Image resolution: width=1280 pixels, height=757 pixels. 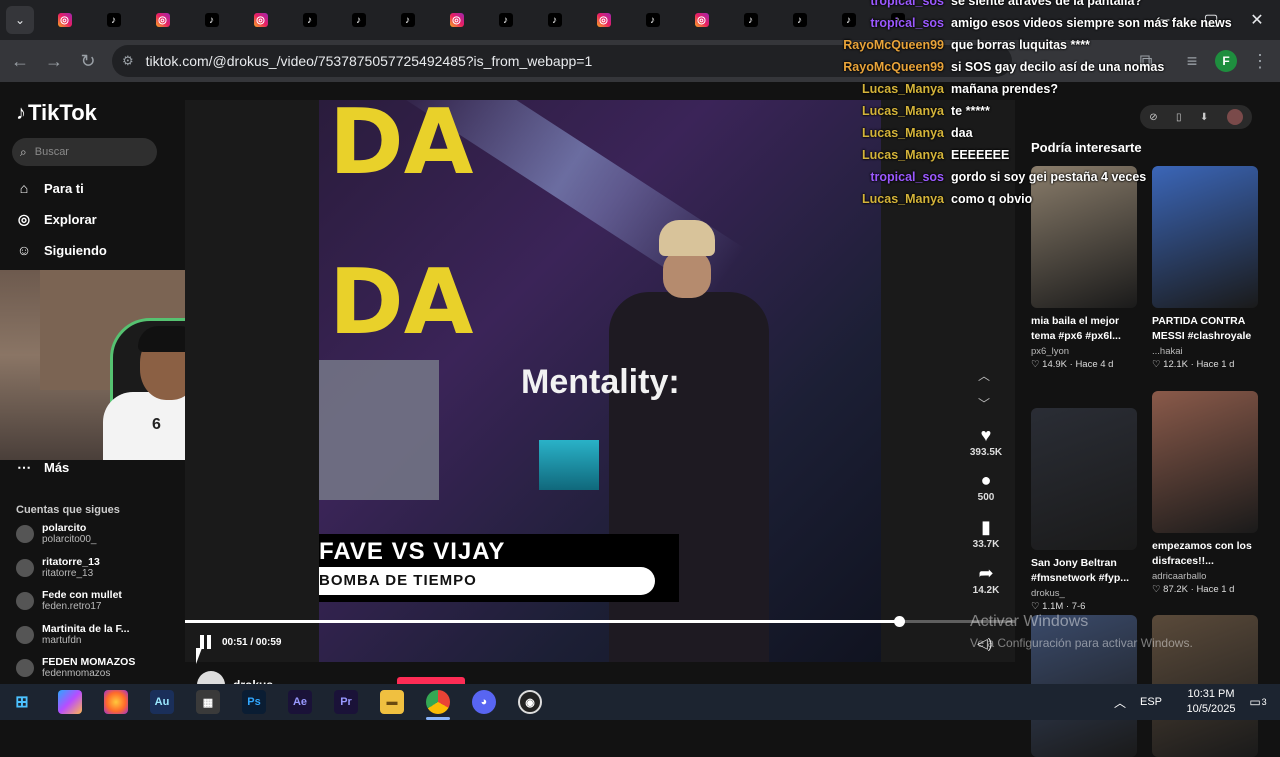 I want to click on forward-icon: →, so click(x=54, y=61).